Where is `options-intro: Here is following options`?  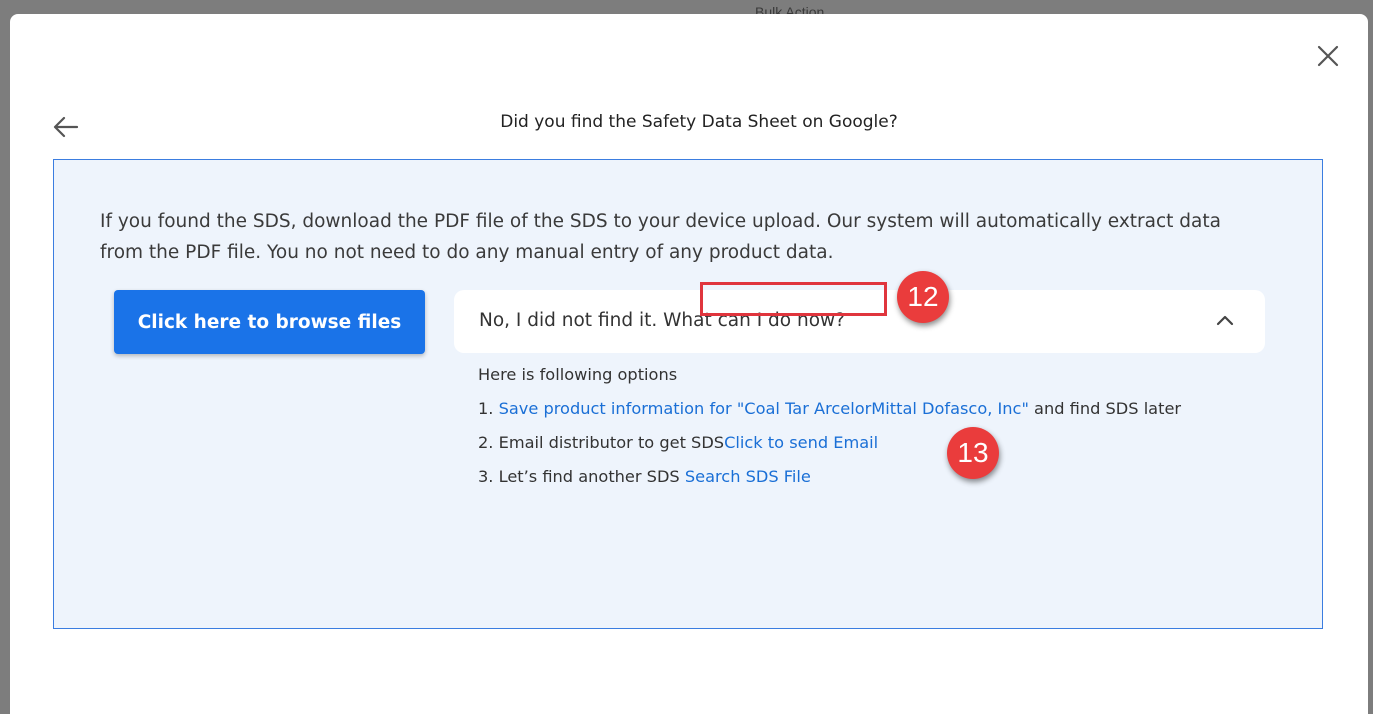
options-intro: Here is following options is located at coordinates (578, 374).